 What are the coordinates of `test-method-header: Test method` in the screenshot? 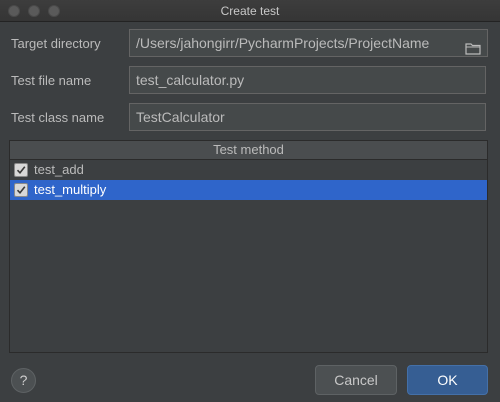 It's located at (248, 150).